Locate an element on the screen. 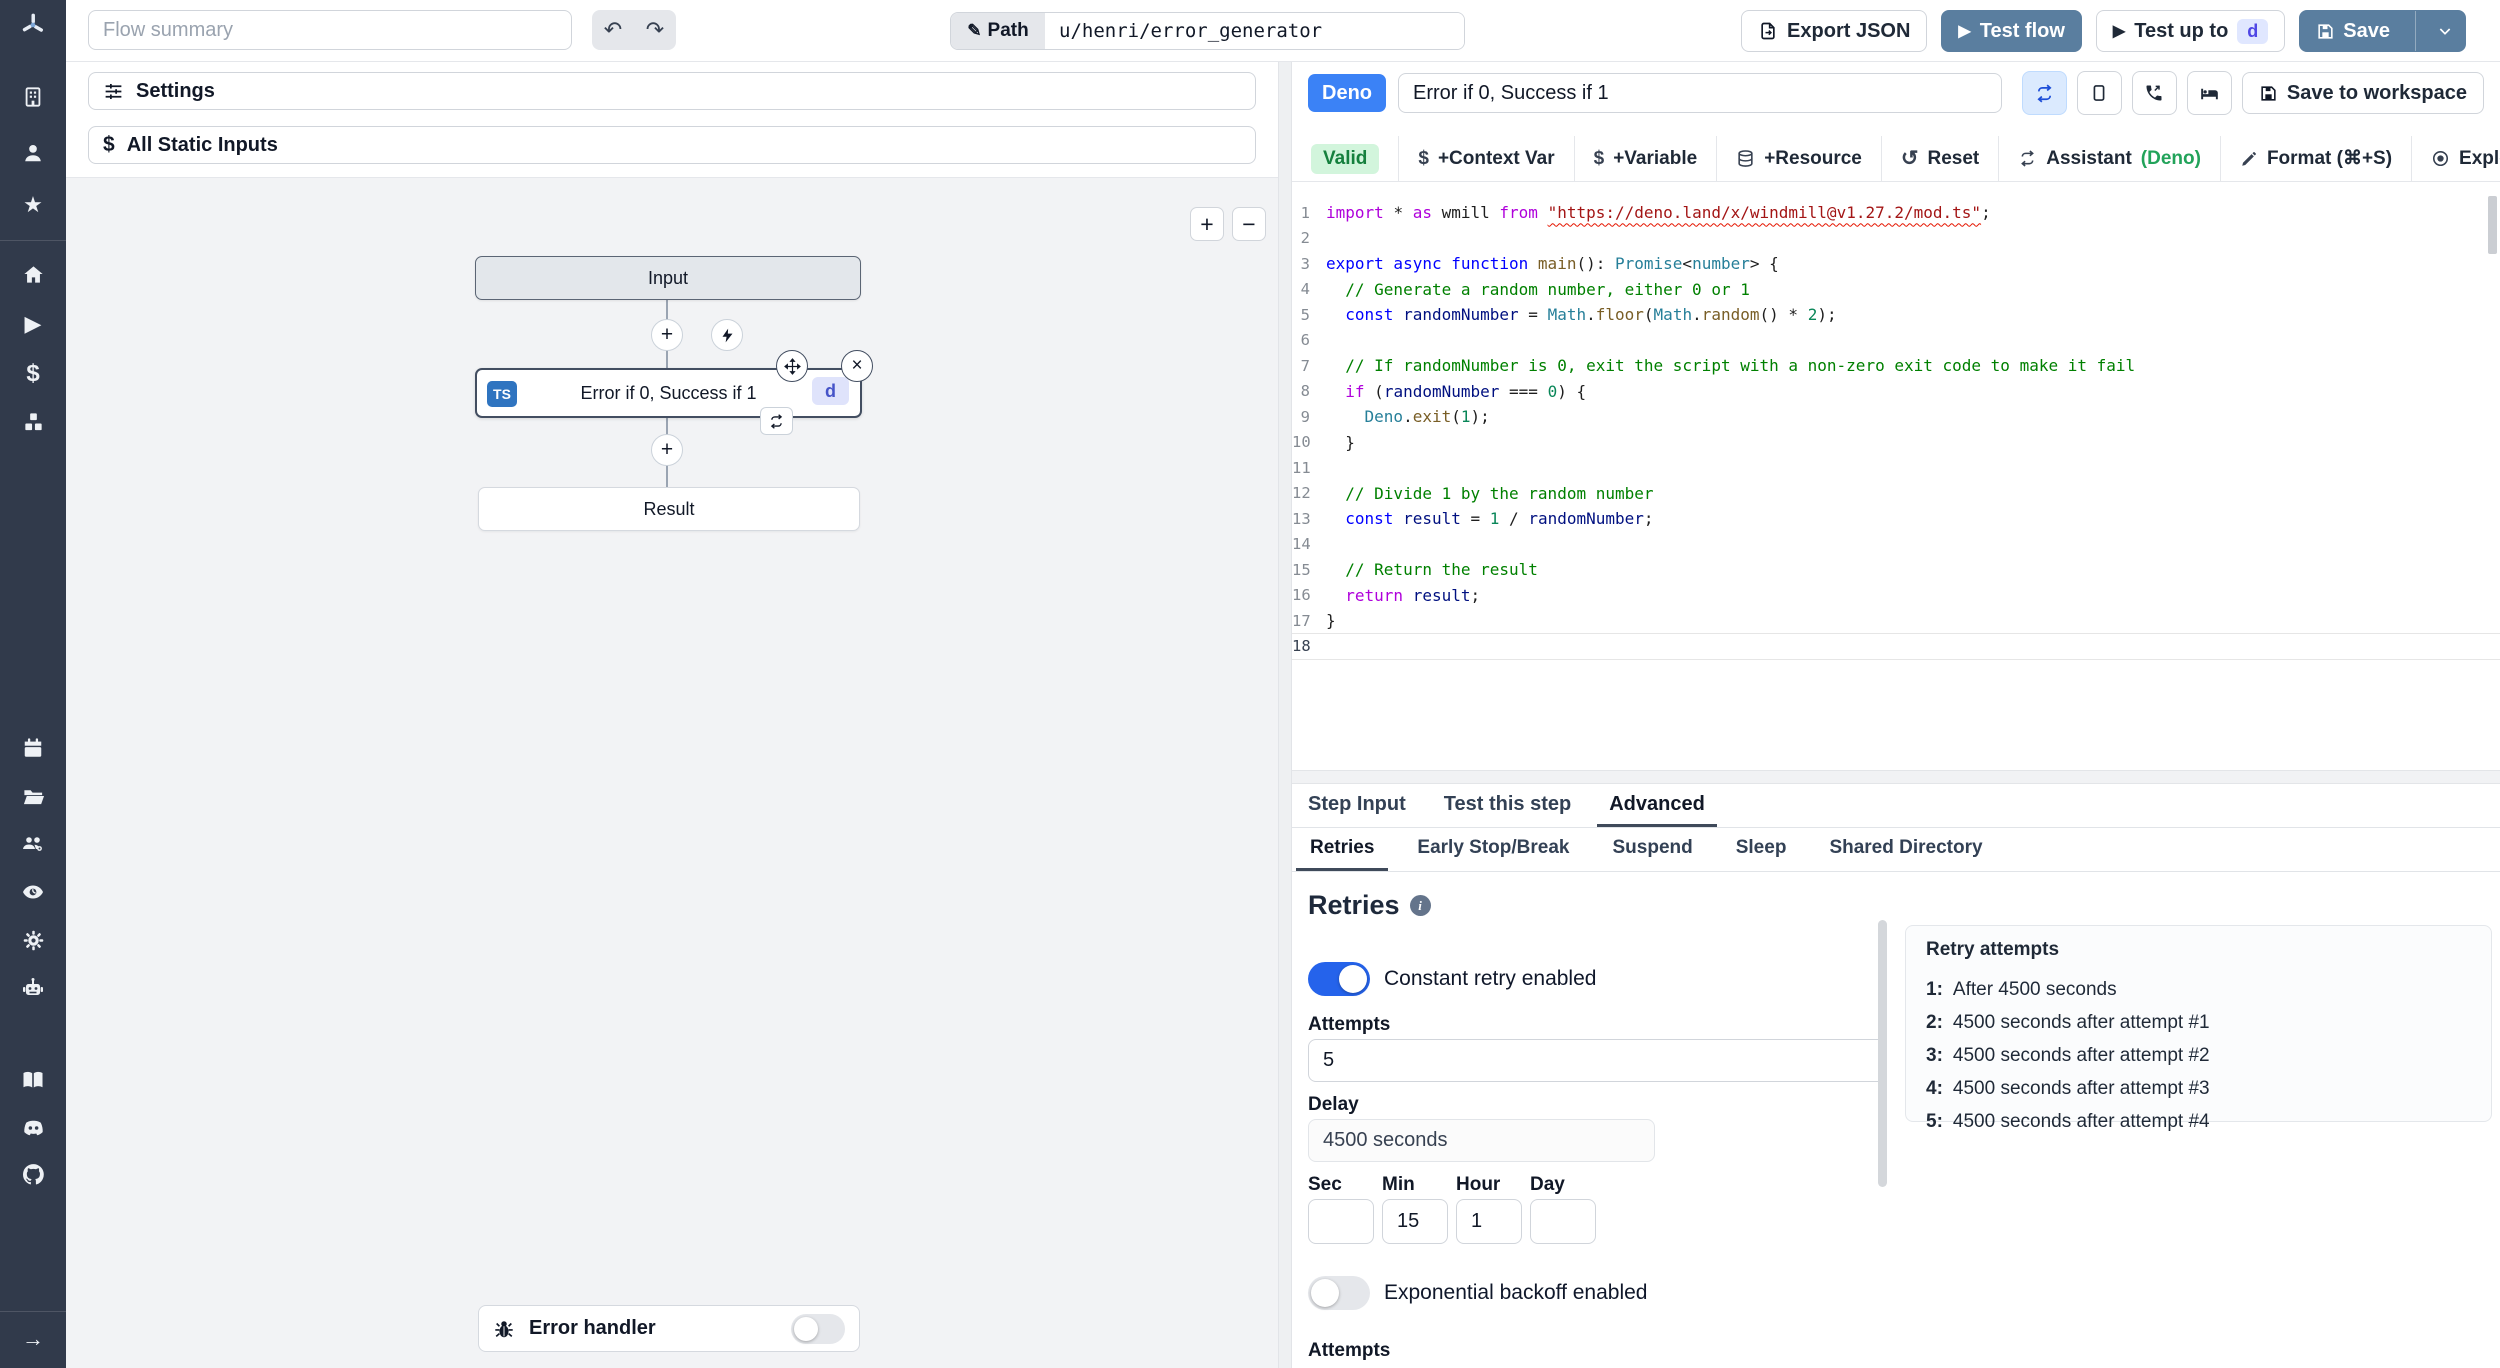 The height and width of the screenshot is (1368, 2500). flow-settings-button: Settings is located at coordinates (672, 91).